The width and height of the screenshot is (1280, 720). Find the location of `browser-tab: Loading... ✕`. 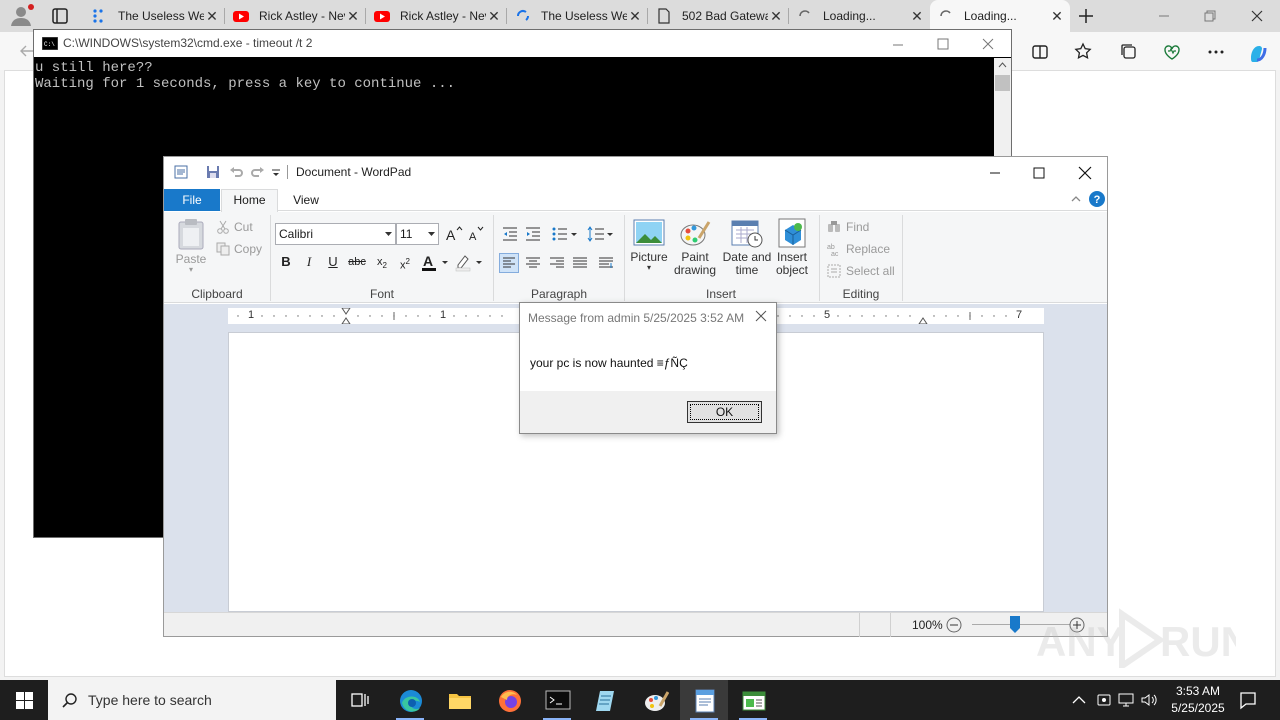

browser-tab: Loading... ✕ is located at coordinates (859, 16).